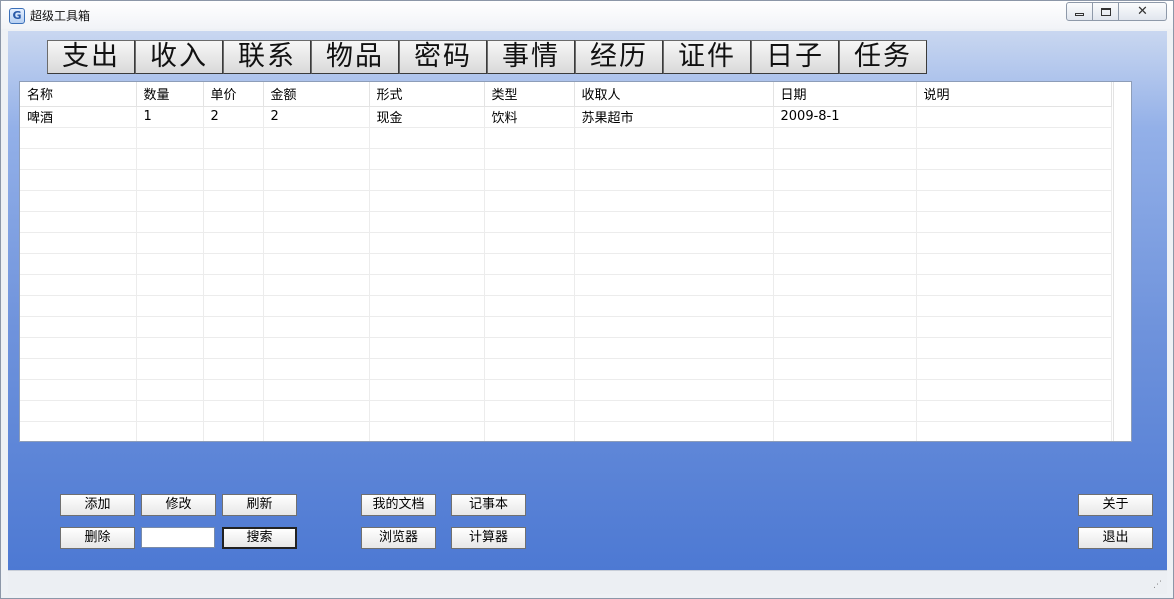  I want to click on search-input, so click(178, 537).